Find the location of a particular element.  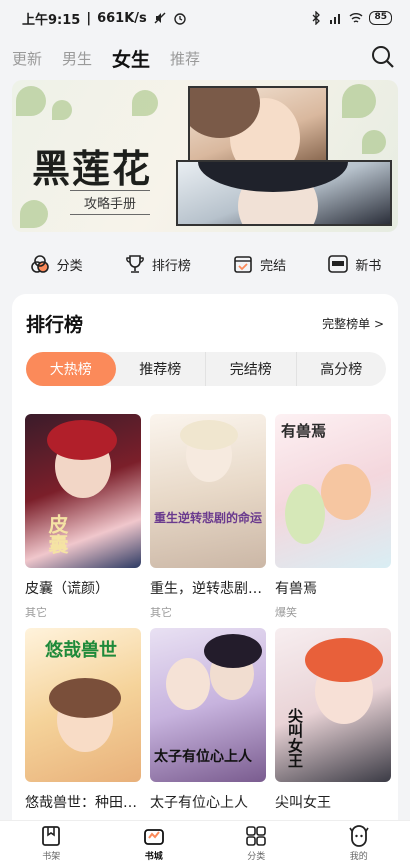

nav-bookshelf: 书架 is located at coordinates (51, 843).